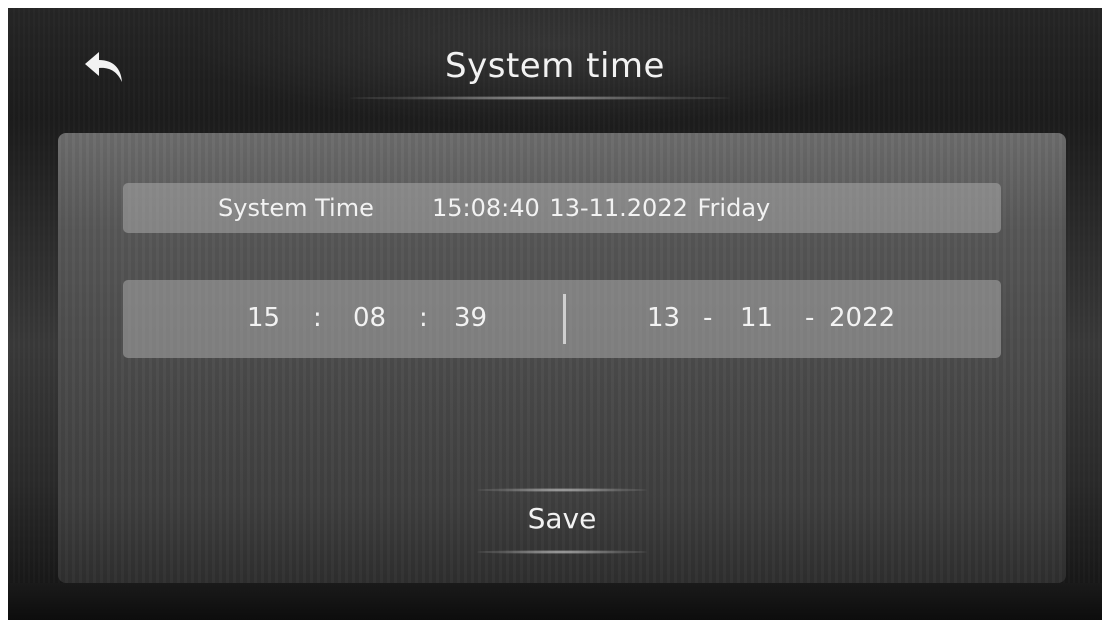  I want to click on bottom-band, so click(555, 601).